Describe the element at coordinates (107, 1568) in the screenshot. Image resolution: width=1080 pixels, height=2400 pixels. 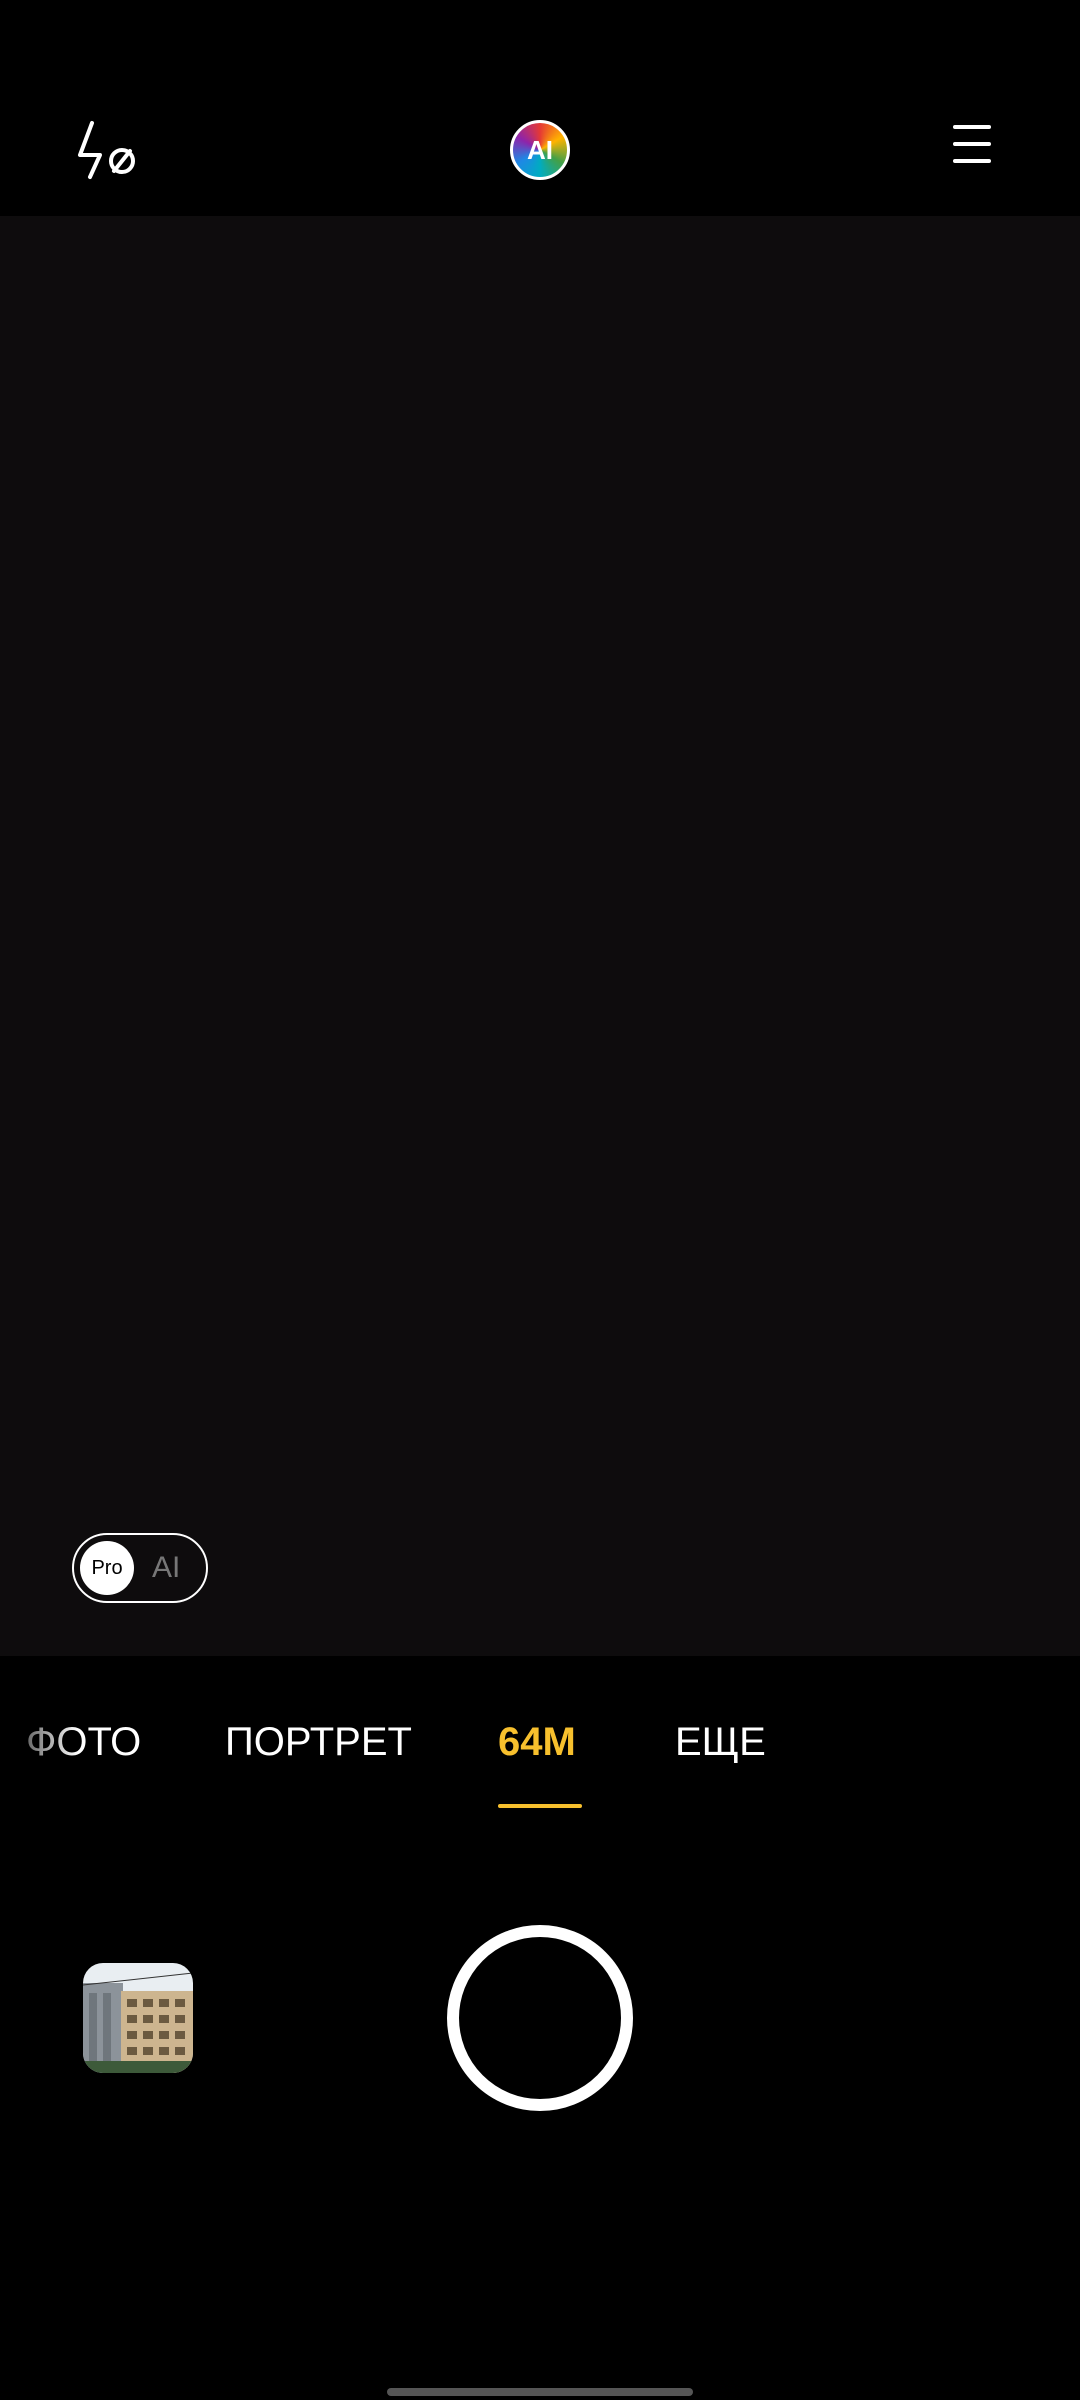
I see `pro-option: Pro` at that location.